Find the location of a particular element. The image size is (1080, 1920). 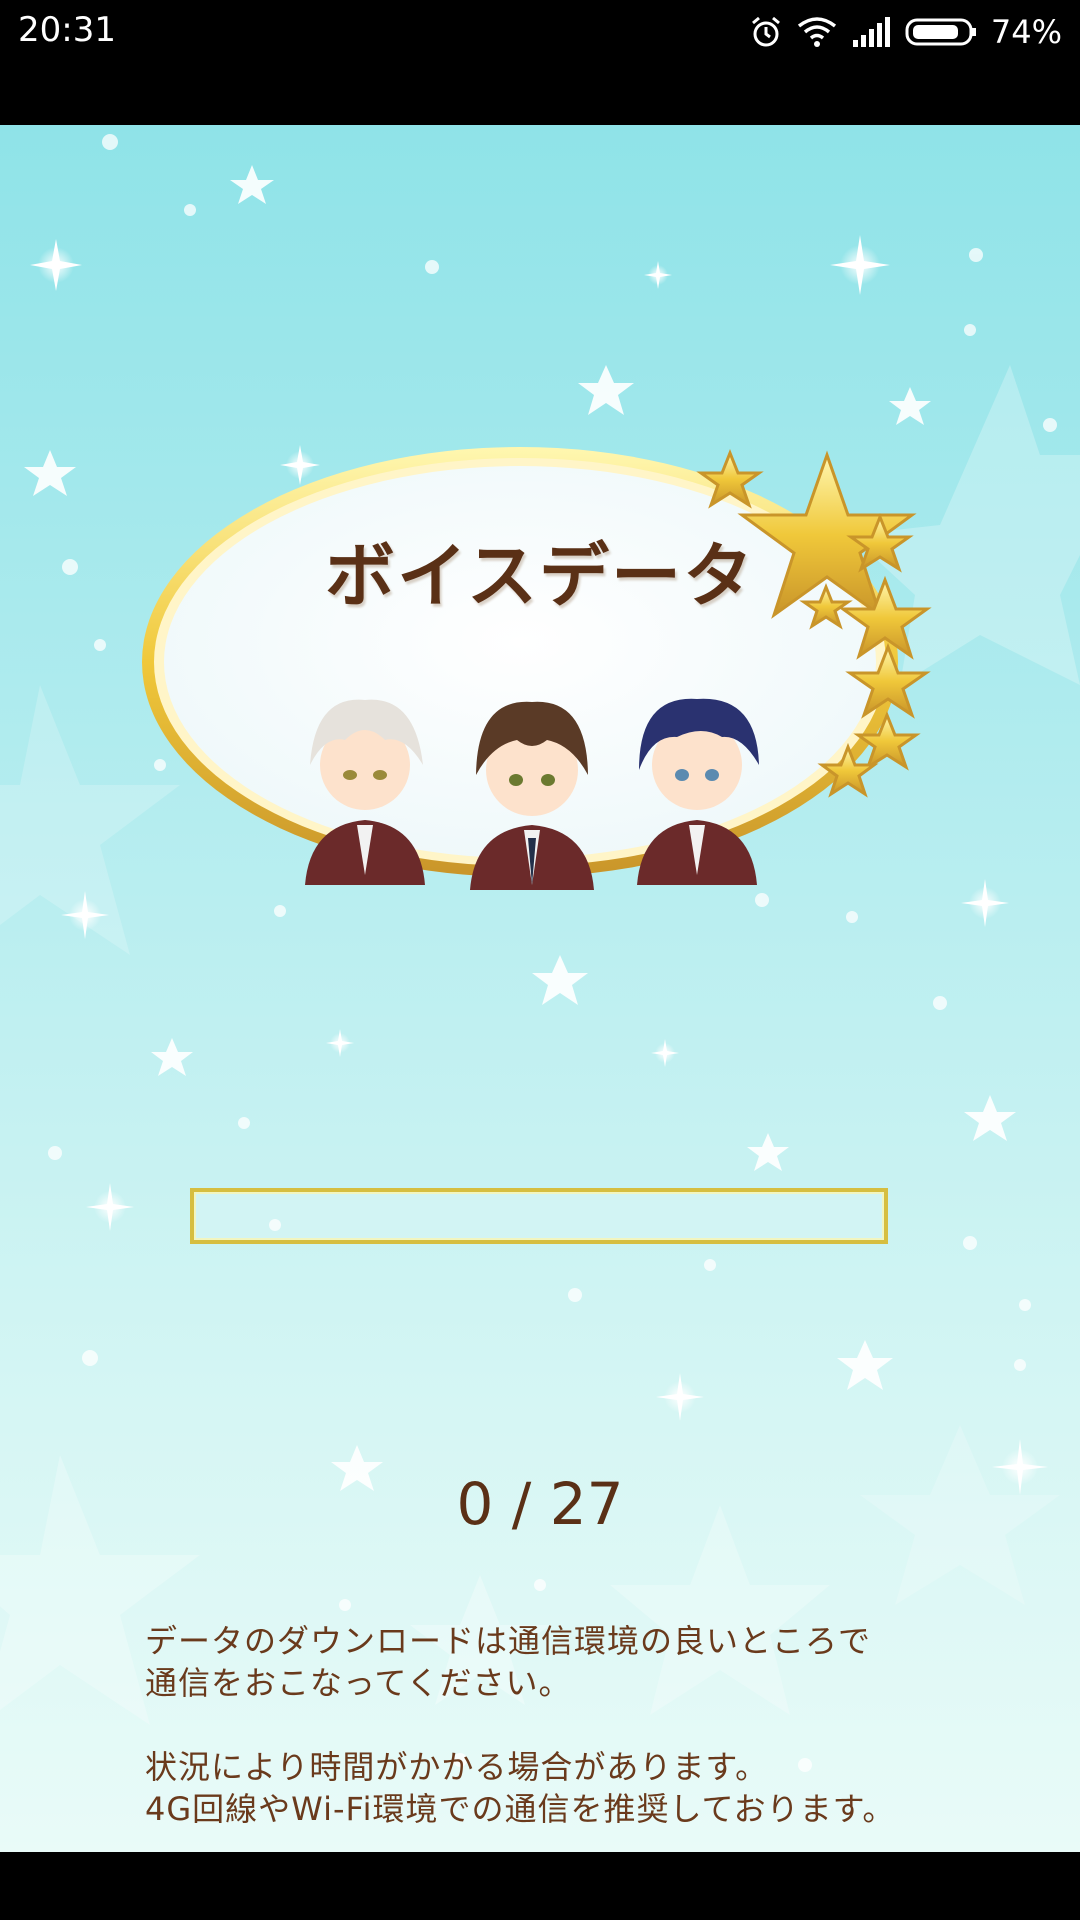

status-icons: 74% is located at coordinates (905, 32).